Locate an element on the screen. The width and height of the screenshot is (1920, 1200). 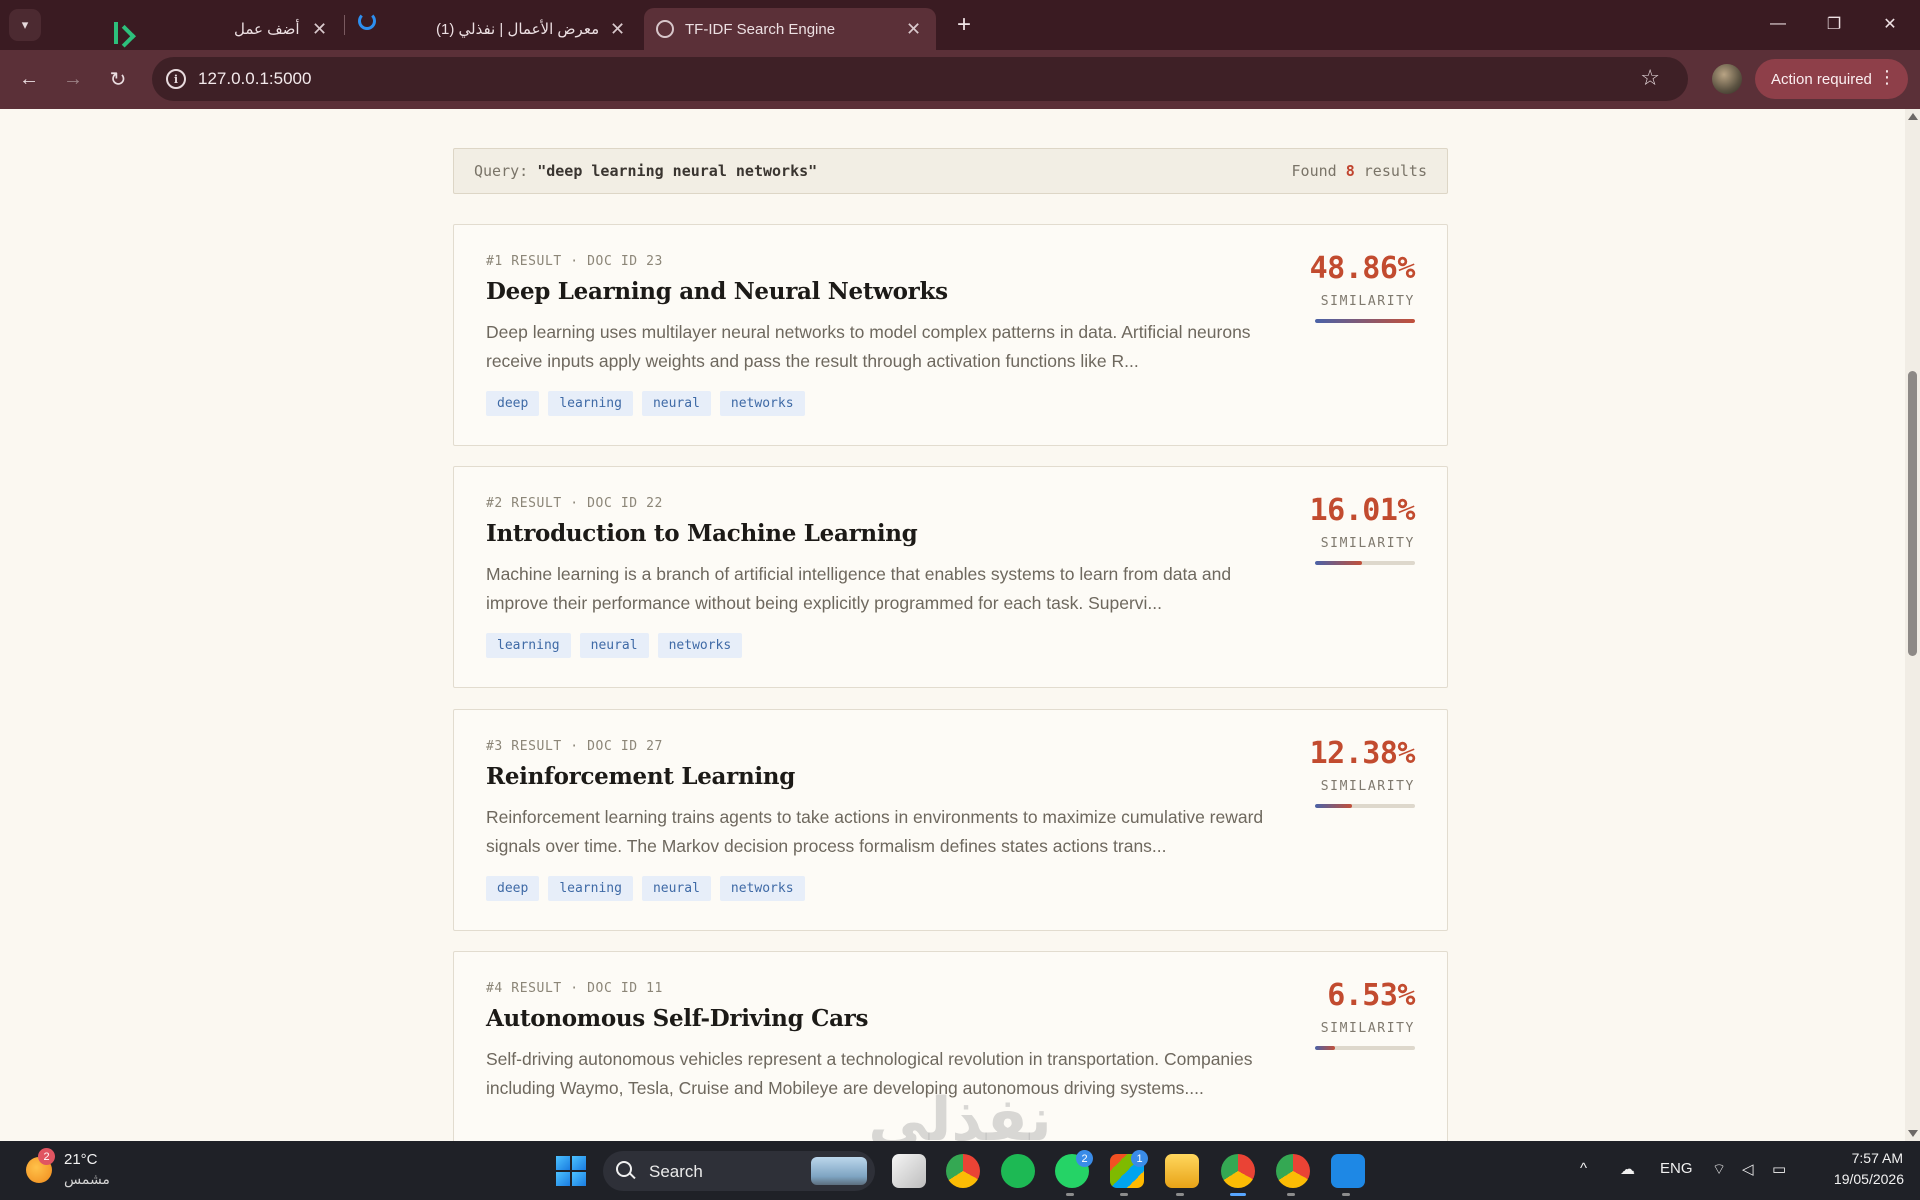
store-badge: 1 is located at coordinates (1139, 1158).